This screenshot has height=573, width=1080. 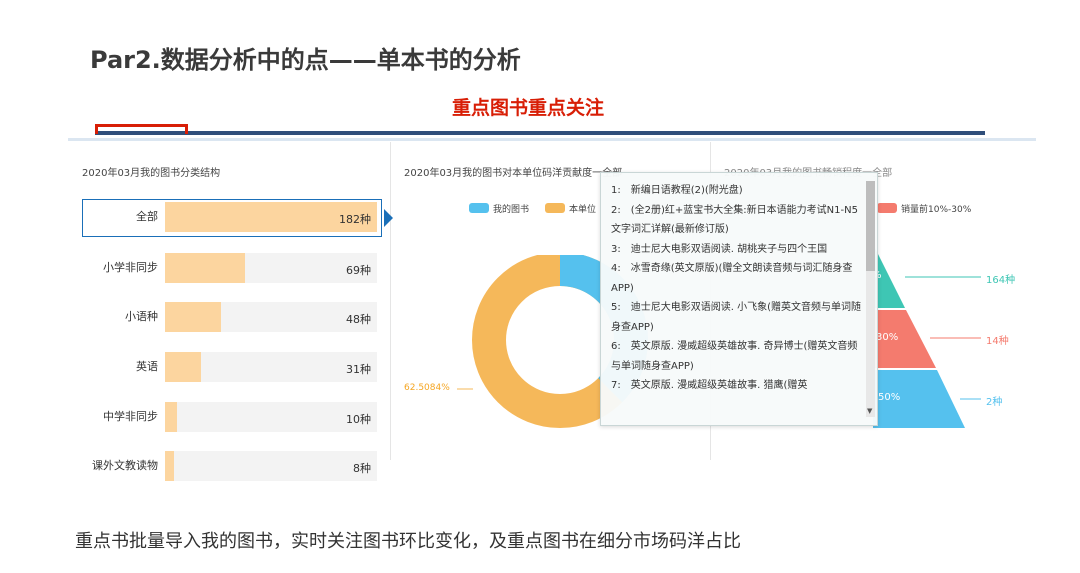 What do you see at coordinates (736, 317) in the screenshot?
I see `tooltip-book-item: 5: 迪士尼大电影双语阅读. 小飞象(赠英文音频与单词随身查APP)` at bounding box center [736, 317].